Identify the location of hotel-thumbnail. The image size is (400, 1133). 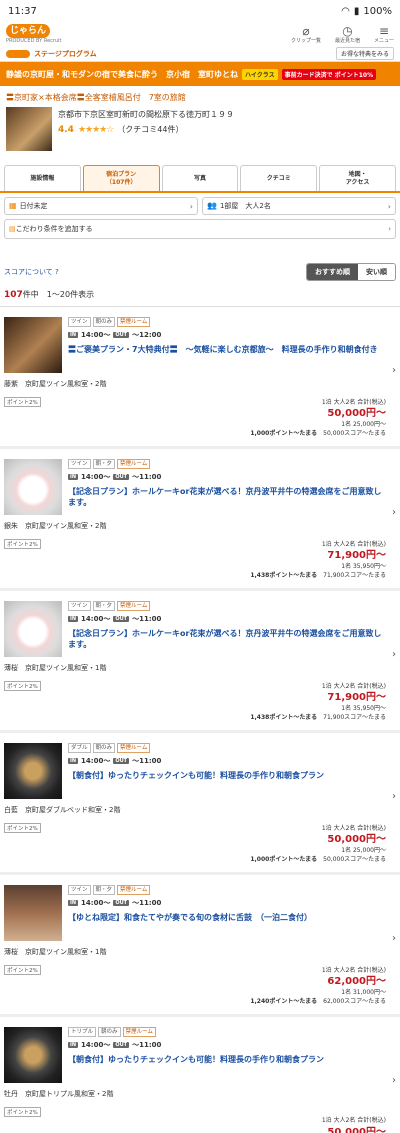
(29, 129).